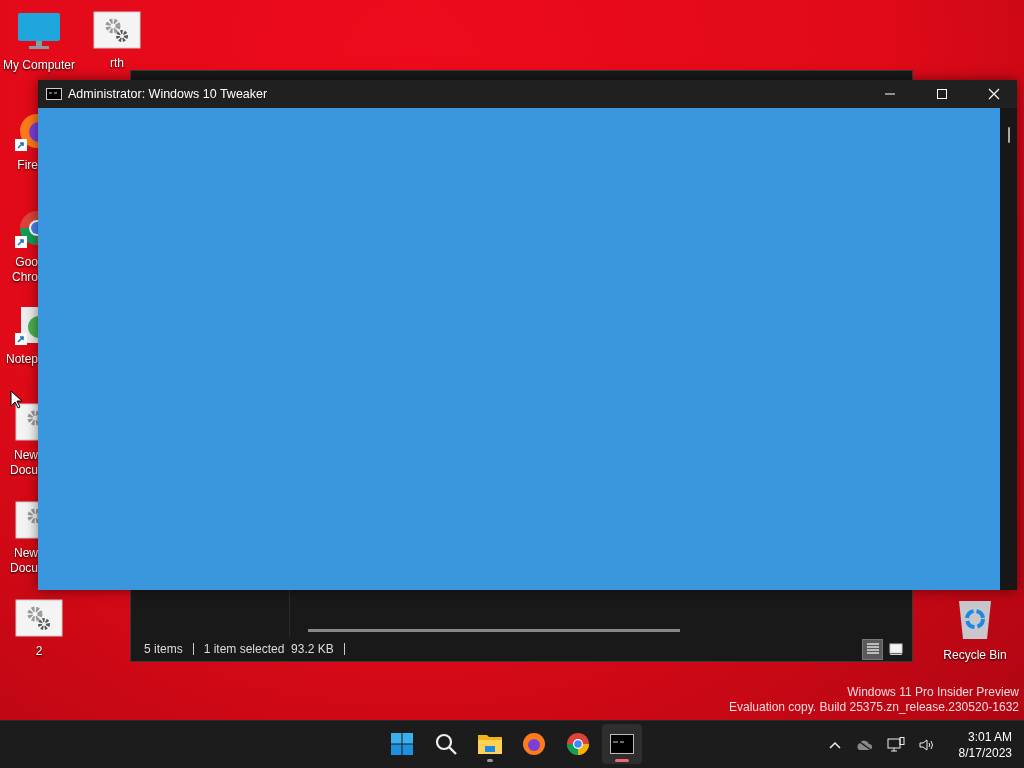 This screenshot has width=1024, height=768. I want to click on chrome-icon, so click(578, 744).